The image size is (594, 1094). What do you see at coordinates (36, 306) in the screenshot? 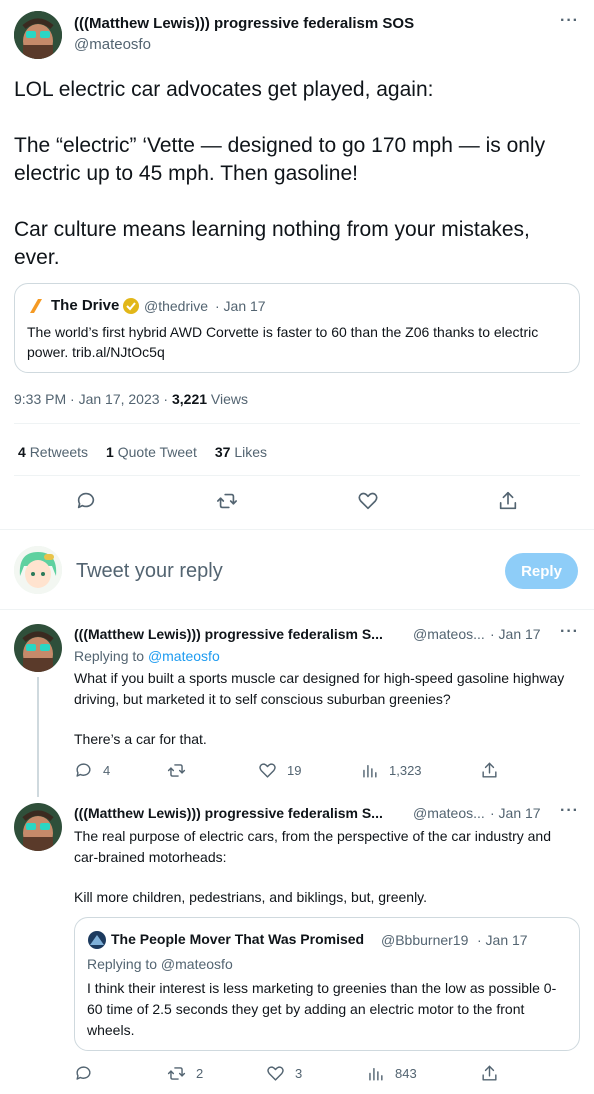
I see `thedrive-logo-icon` at bounding box center [36, 306].